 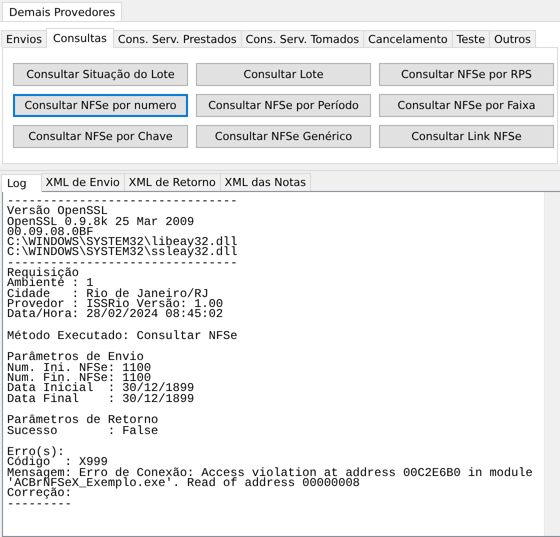 What do you see at coordinates (466, 74) in the screenshot?
I see `query-button: Consultar NFSe por RPS` at bounding box center [466, 74].